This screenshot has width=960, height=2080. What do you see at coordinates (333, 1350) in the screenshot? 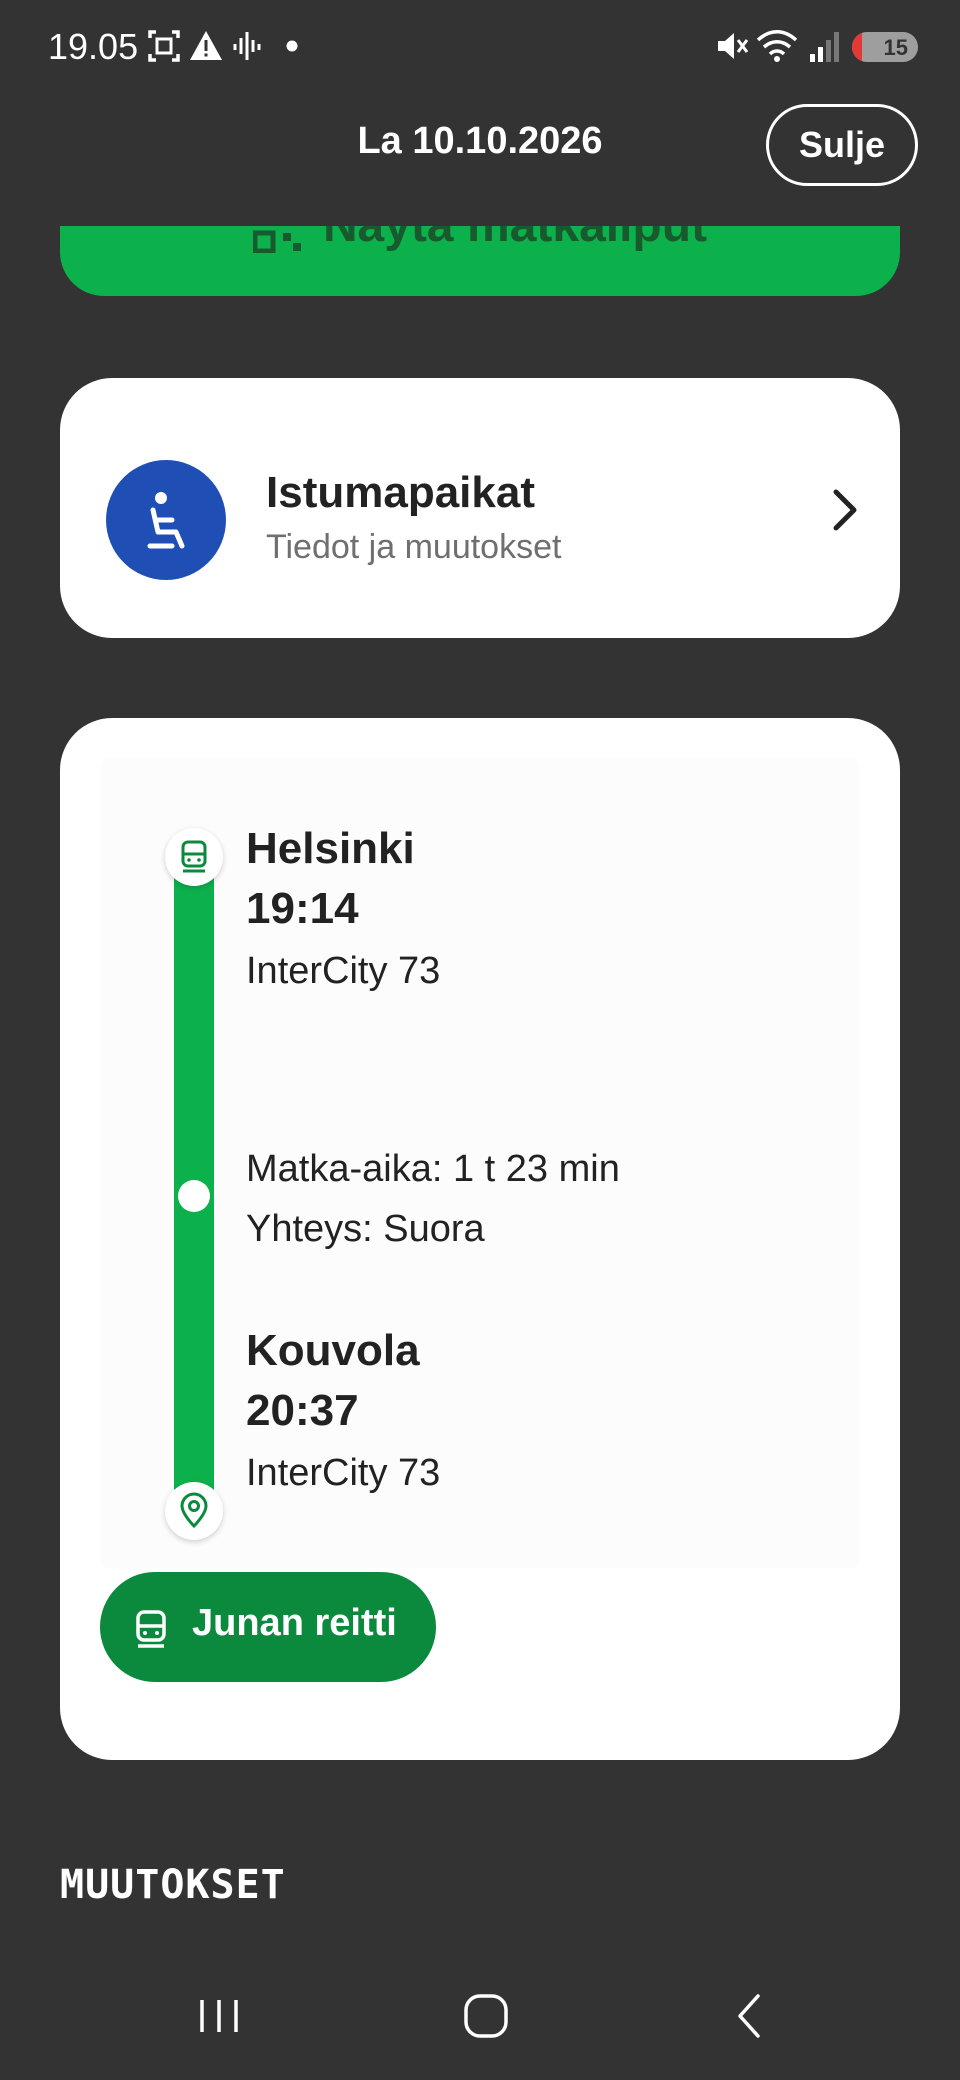
I see `arrival-station: Kouvola` at bounding box center [333, 1350].